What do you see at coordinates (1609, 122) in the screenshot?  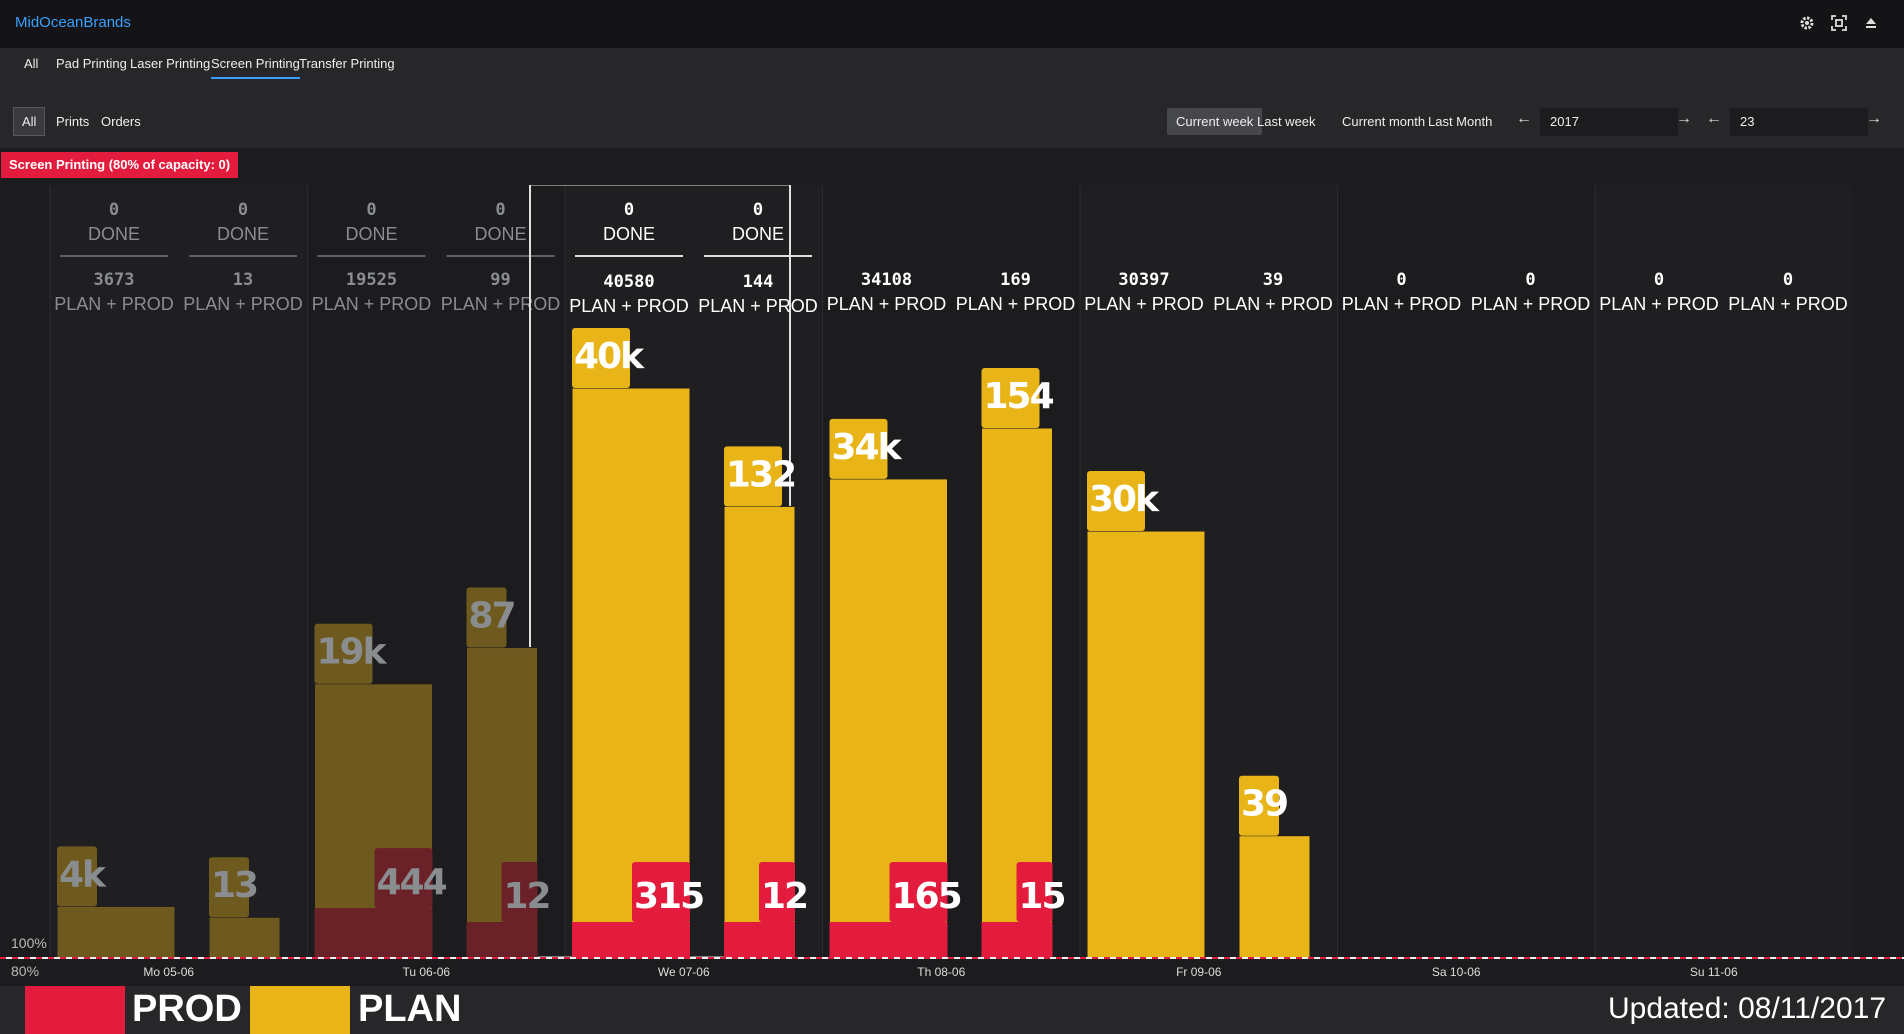 I see `year-input: 2017` at bounding box center [1609, 122].